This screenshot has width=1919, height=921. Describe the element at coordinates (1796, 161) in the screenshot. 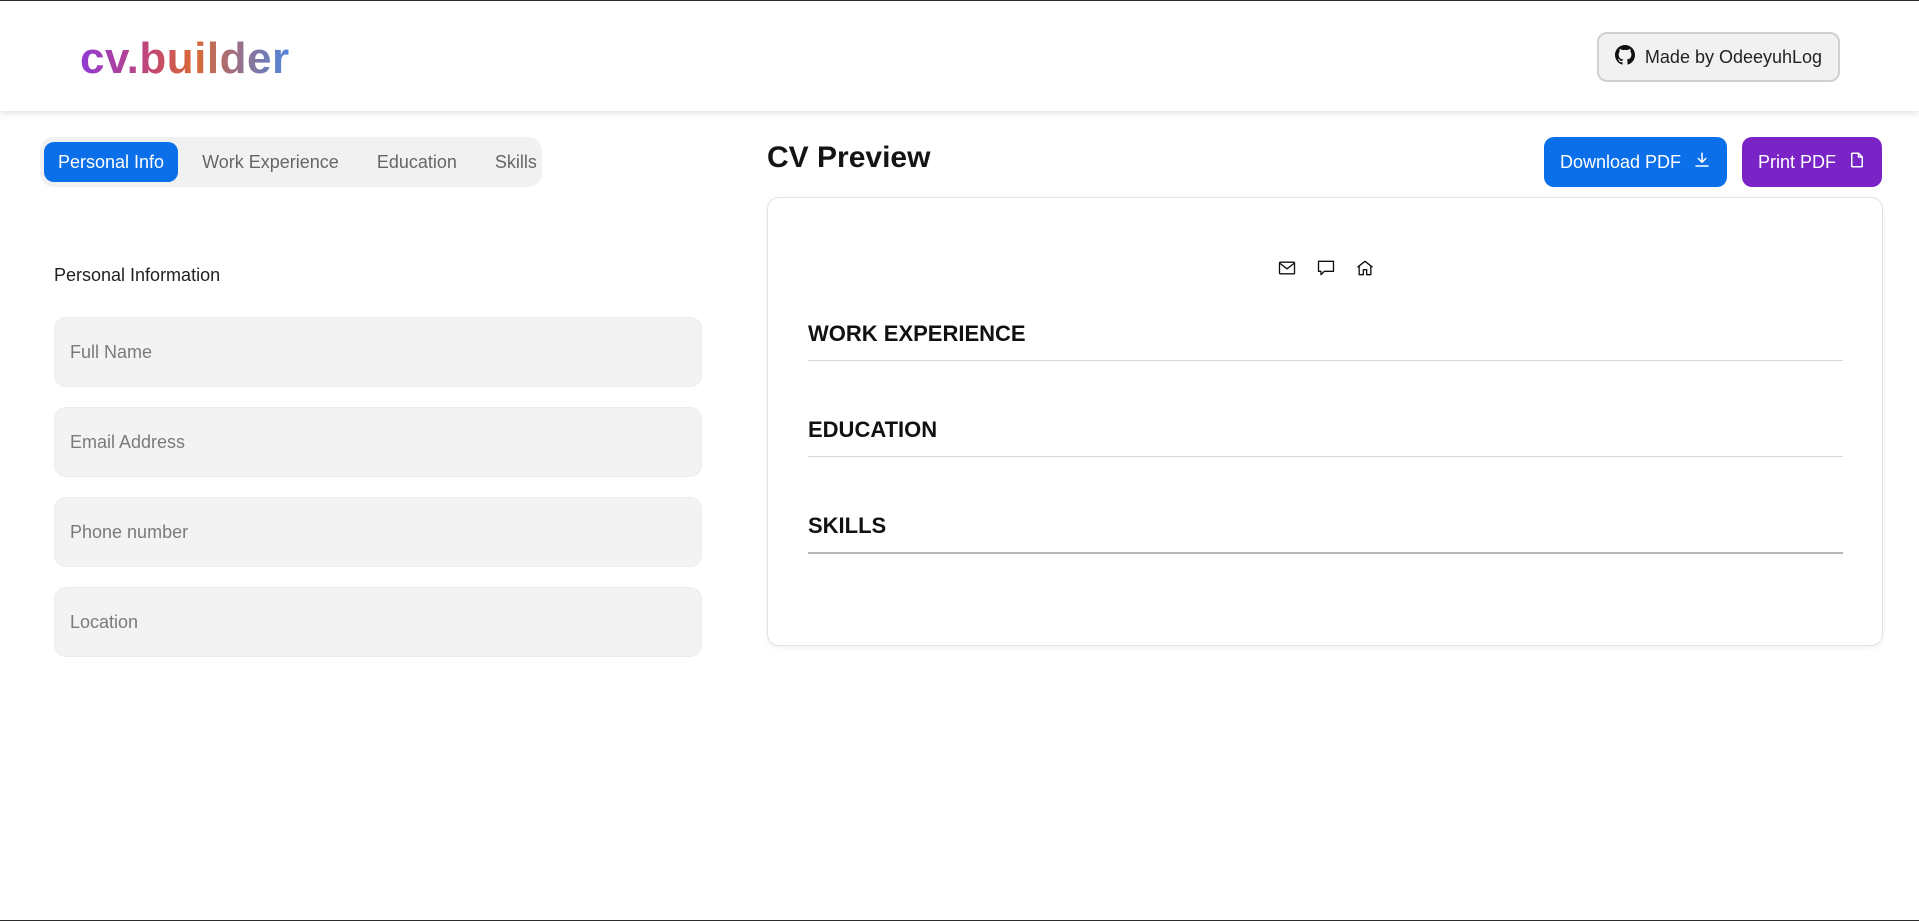

I see `print-pdf-label: Print PDF` at that location.